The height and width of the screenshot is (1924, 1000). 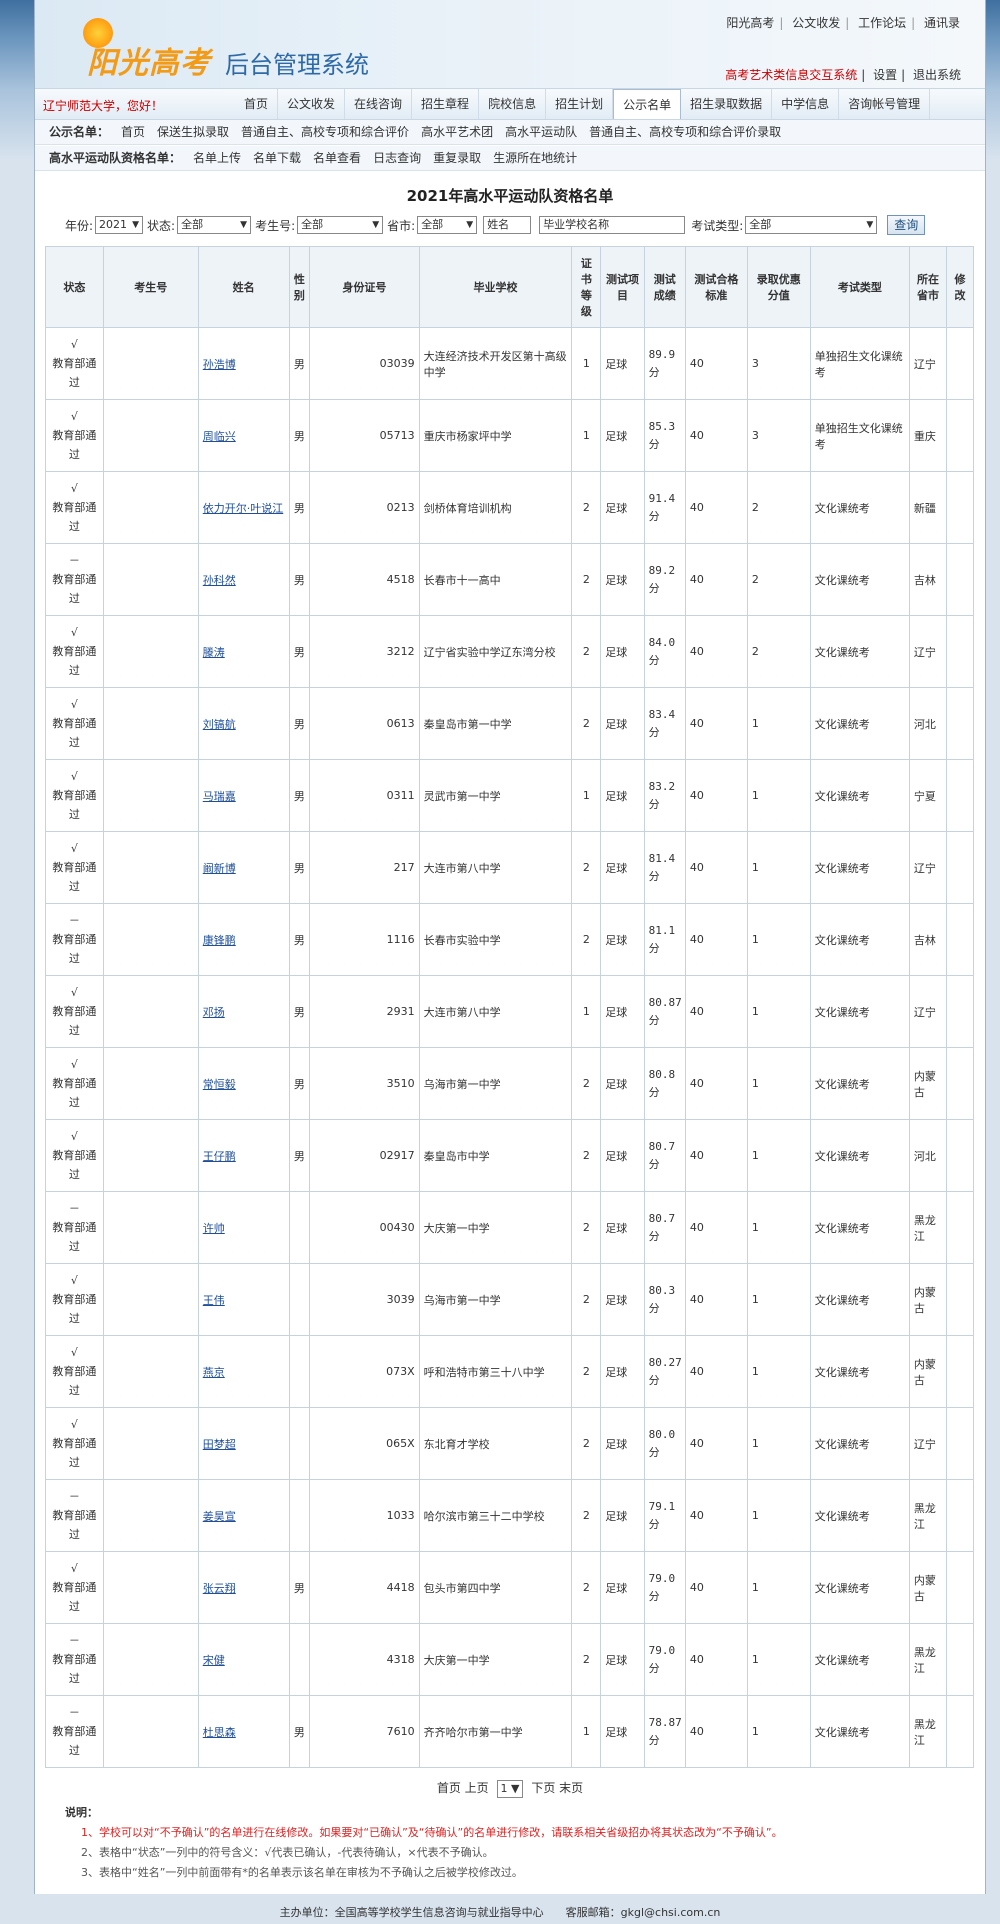 I want to click on nav-public-list: 公示名单, so click(x=647, y=104).